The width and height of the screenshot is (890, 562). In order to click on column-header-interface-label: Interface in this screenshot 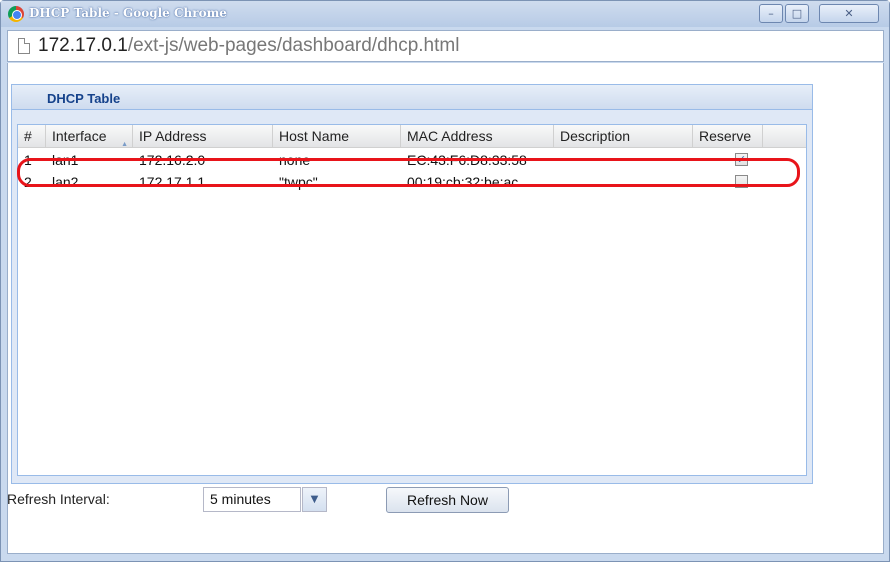, I will do `click(79, 136)`.